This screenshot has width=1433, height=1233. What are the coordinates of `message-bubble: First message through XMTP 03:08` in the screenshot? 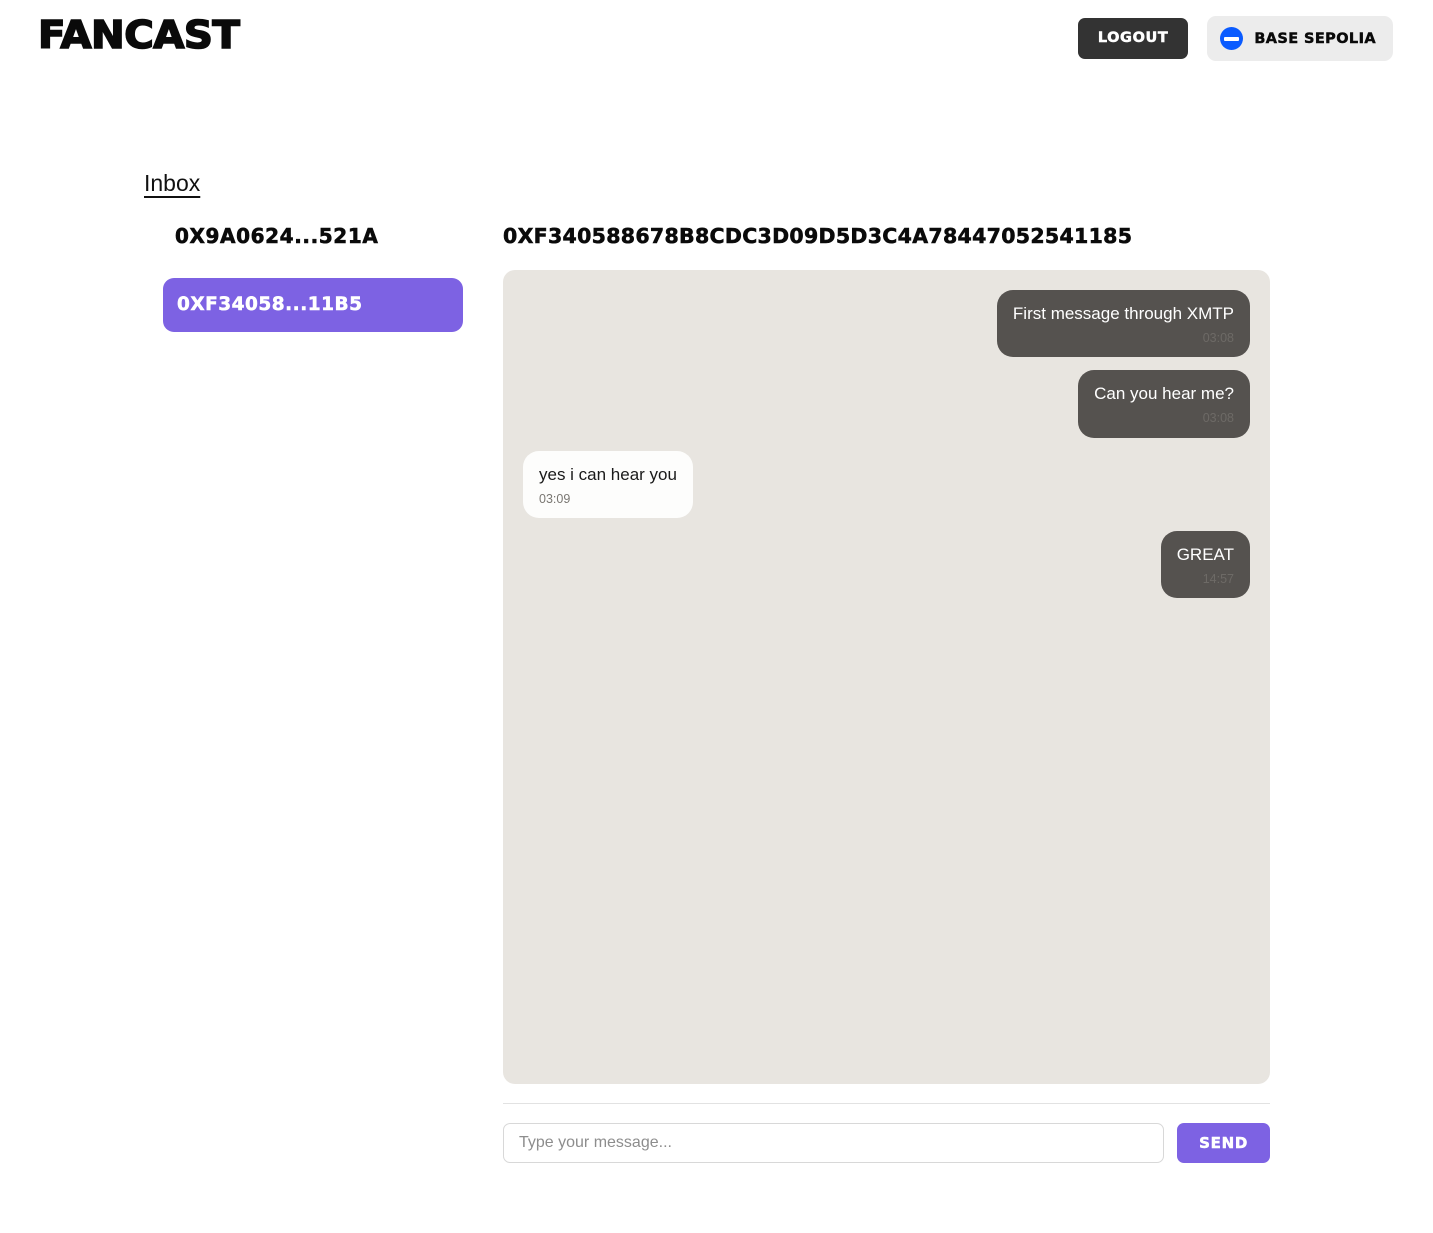 It's located at (1123, 324).